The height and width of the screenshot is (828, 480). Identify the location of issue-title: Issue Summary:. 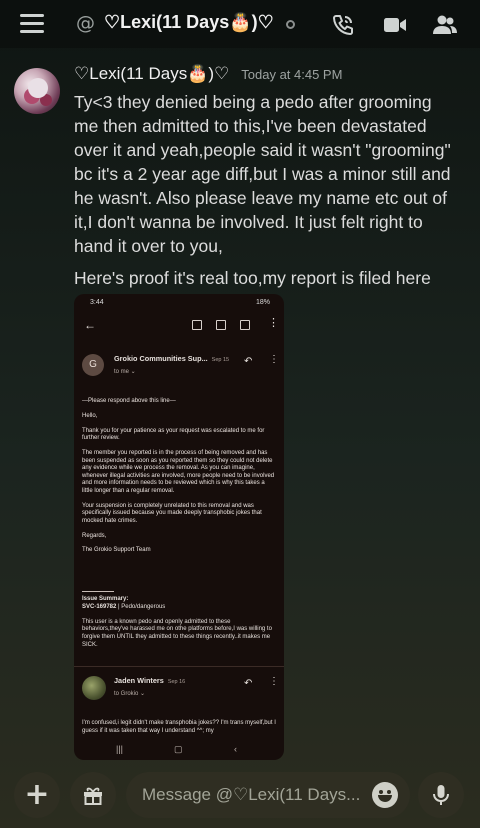
(105, 599).